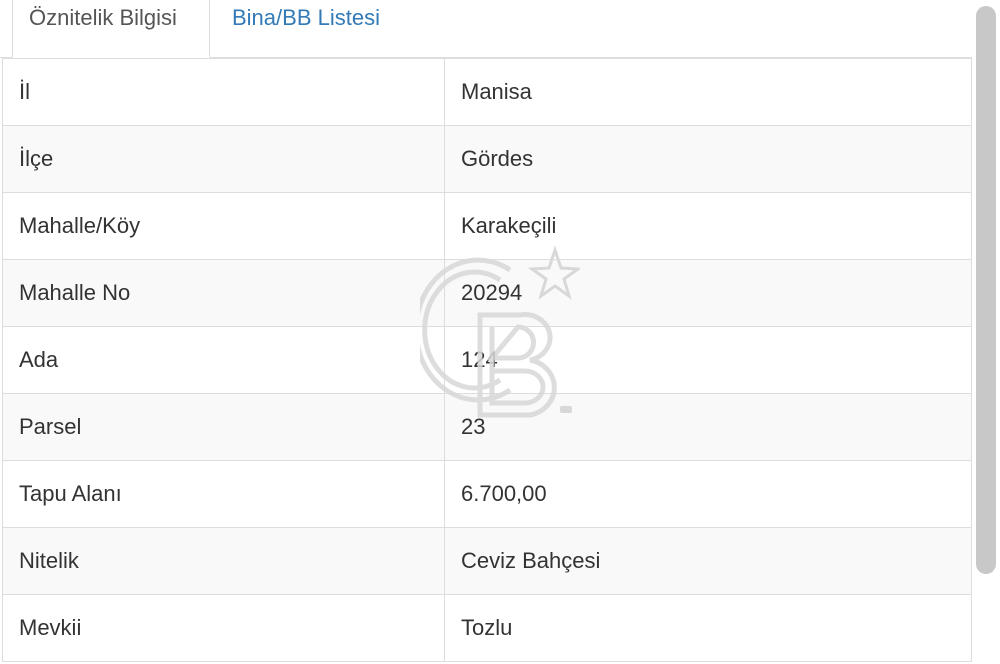  I want to click on scrollbar-thumb, so click(986, 290).